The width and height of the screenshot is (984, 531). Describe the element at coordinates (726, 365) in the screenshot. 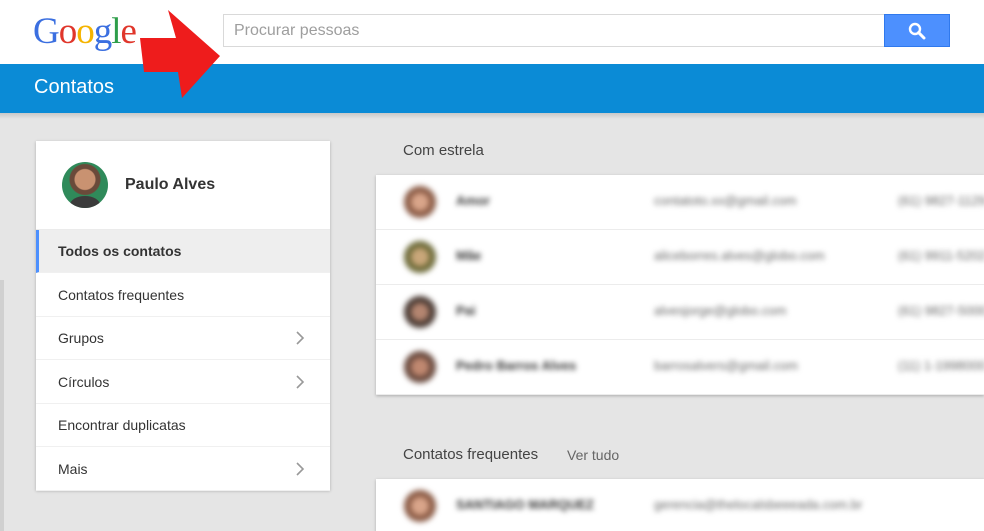

I see `contact-email: barrosalvers@gmail.com` at that location.